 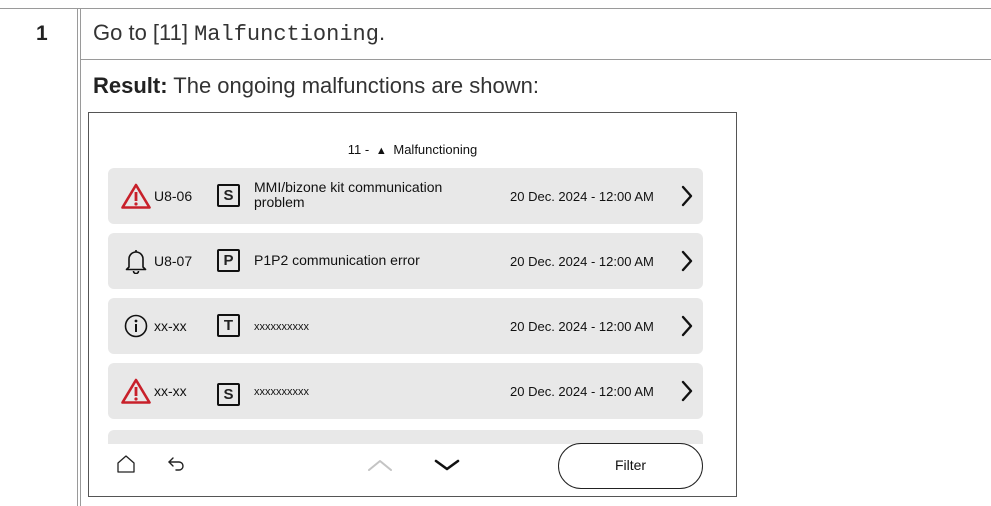 I want to click on malfunction-description: P1P2 communication error, so click(x=337, y=260).